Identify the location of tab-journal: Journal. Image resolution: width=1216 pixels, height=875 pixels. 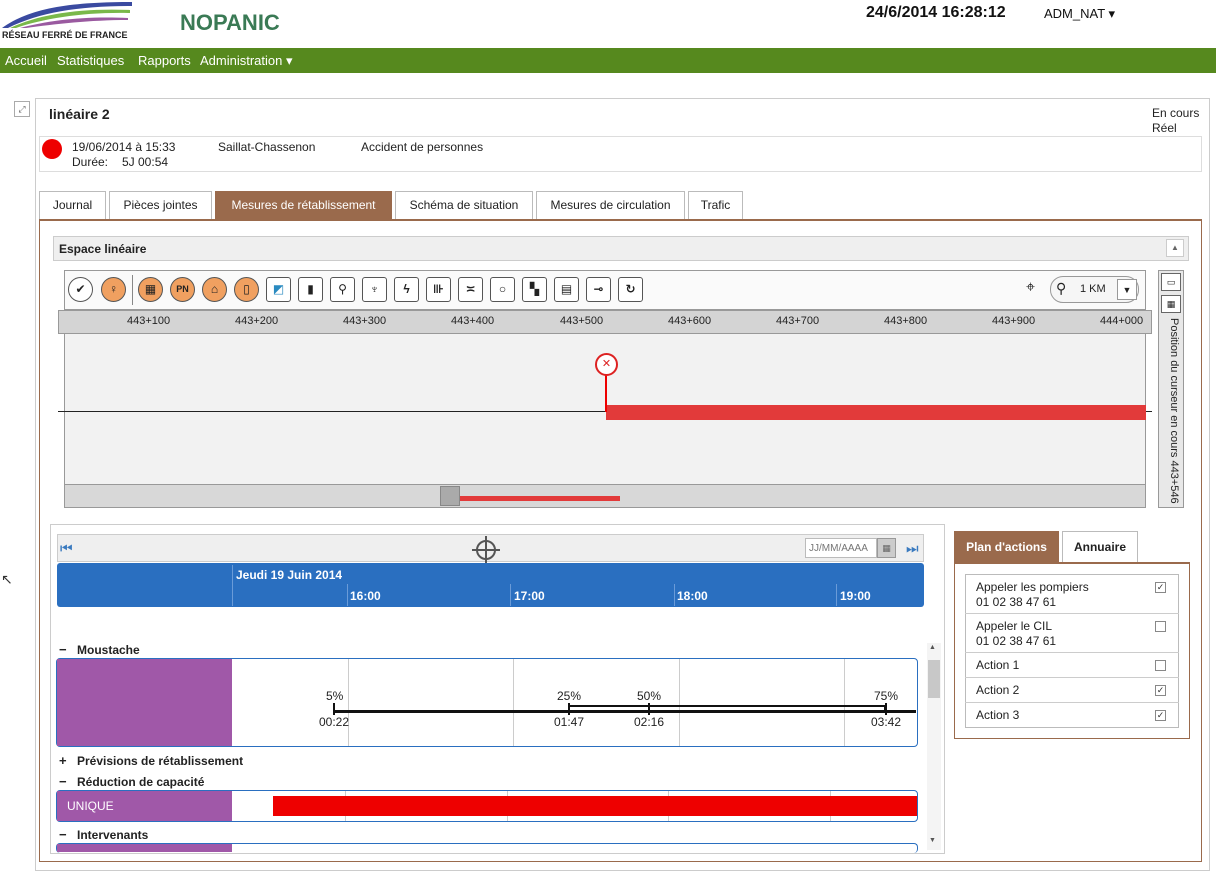
(72, 205).